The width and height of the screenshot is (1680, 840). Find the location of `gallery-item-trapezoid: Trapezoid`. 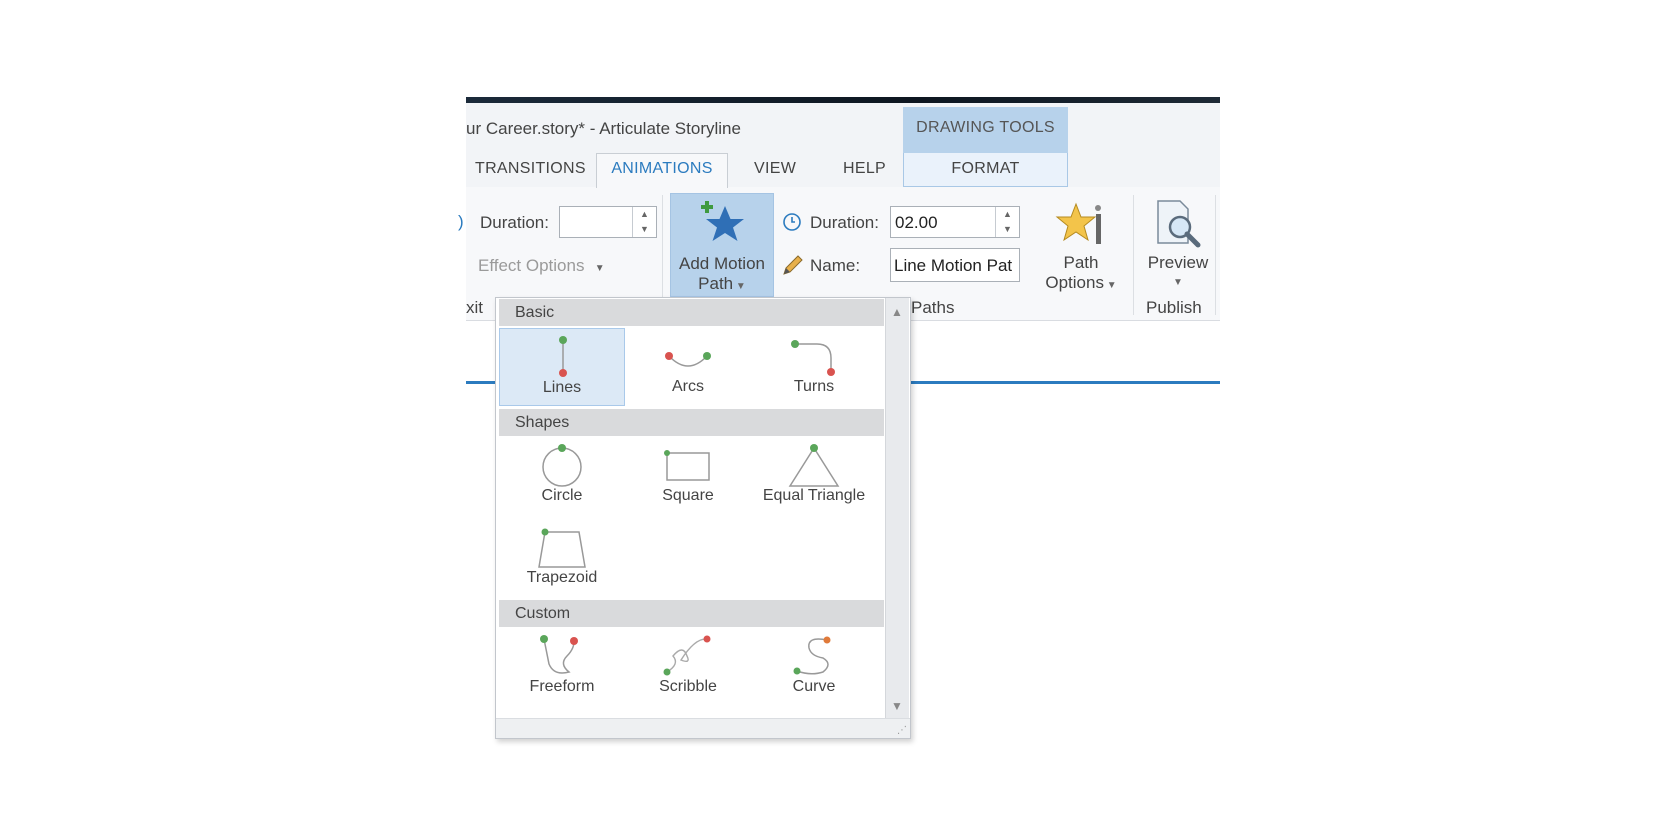

gallery-item-trapezoid: Trapezoid is located at coordinates (562, 558).